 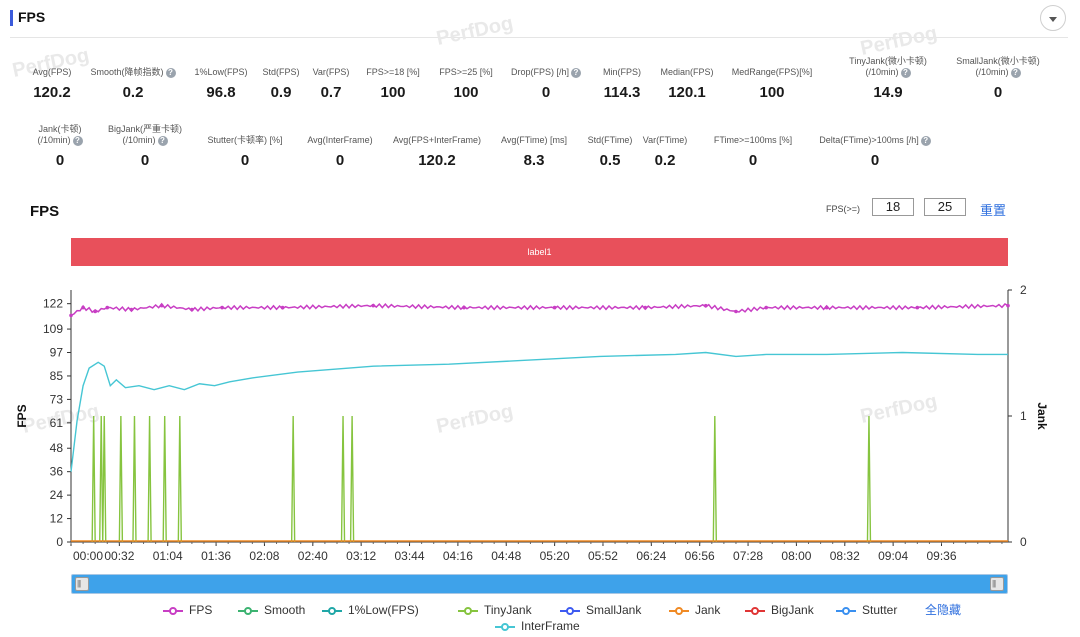 What do you see at coordinates (383, 610) in the screenshot?
I see `legend-label: 1%Low(FPS)` at bounding box center [383, 610].